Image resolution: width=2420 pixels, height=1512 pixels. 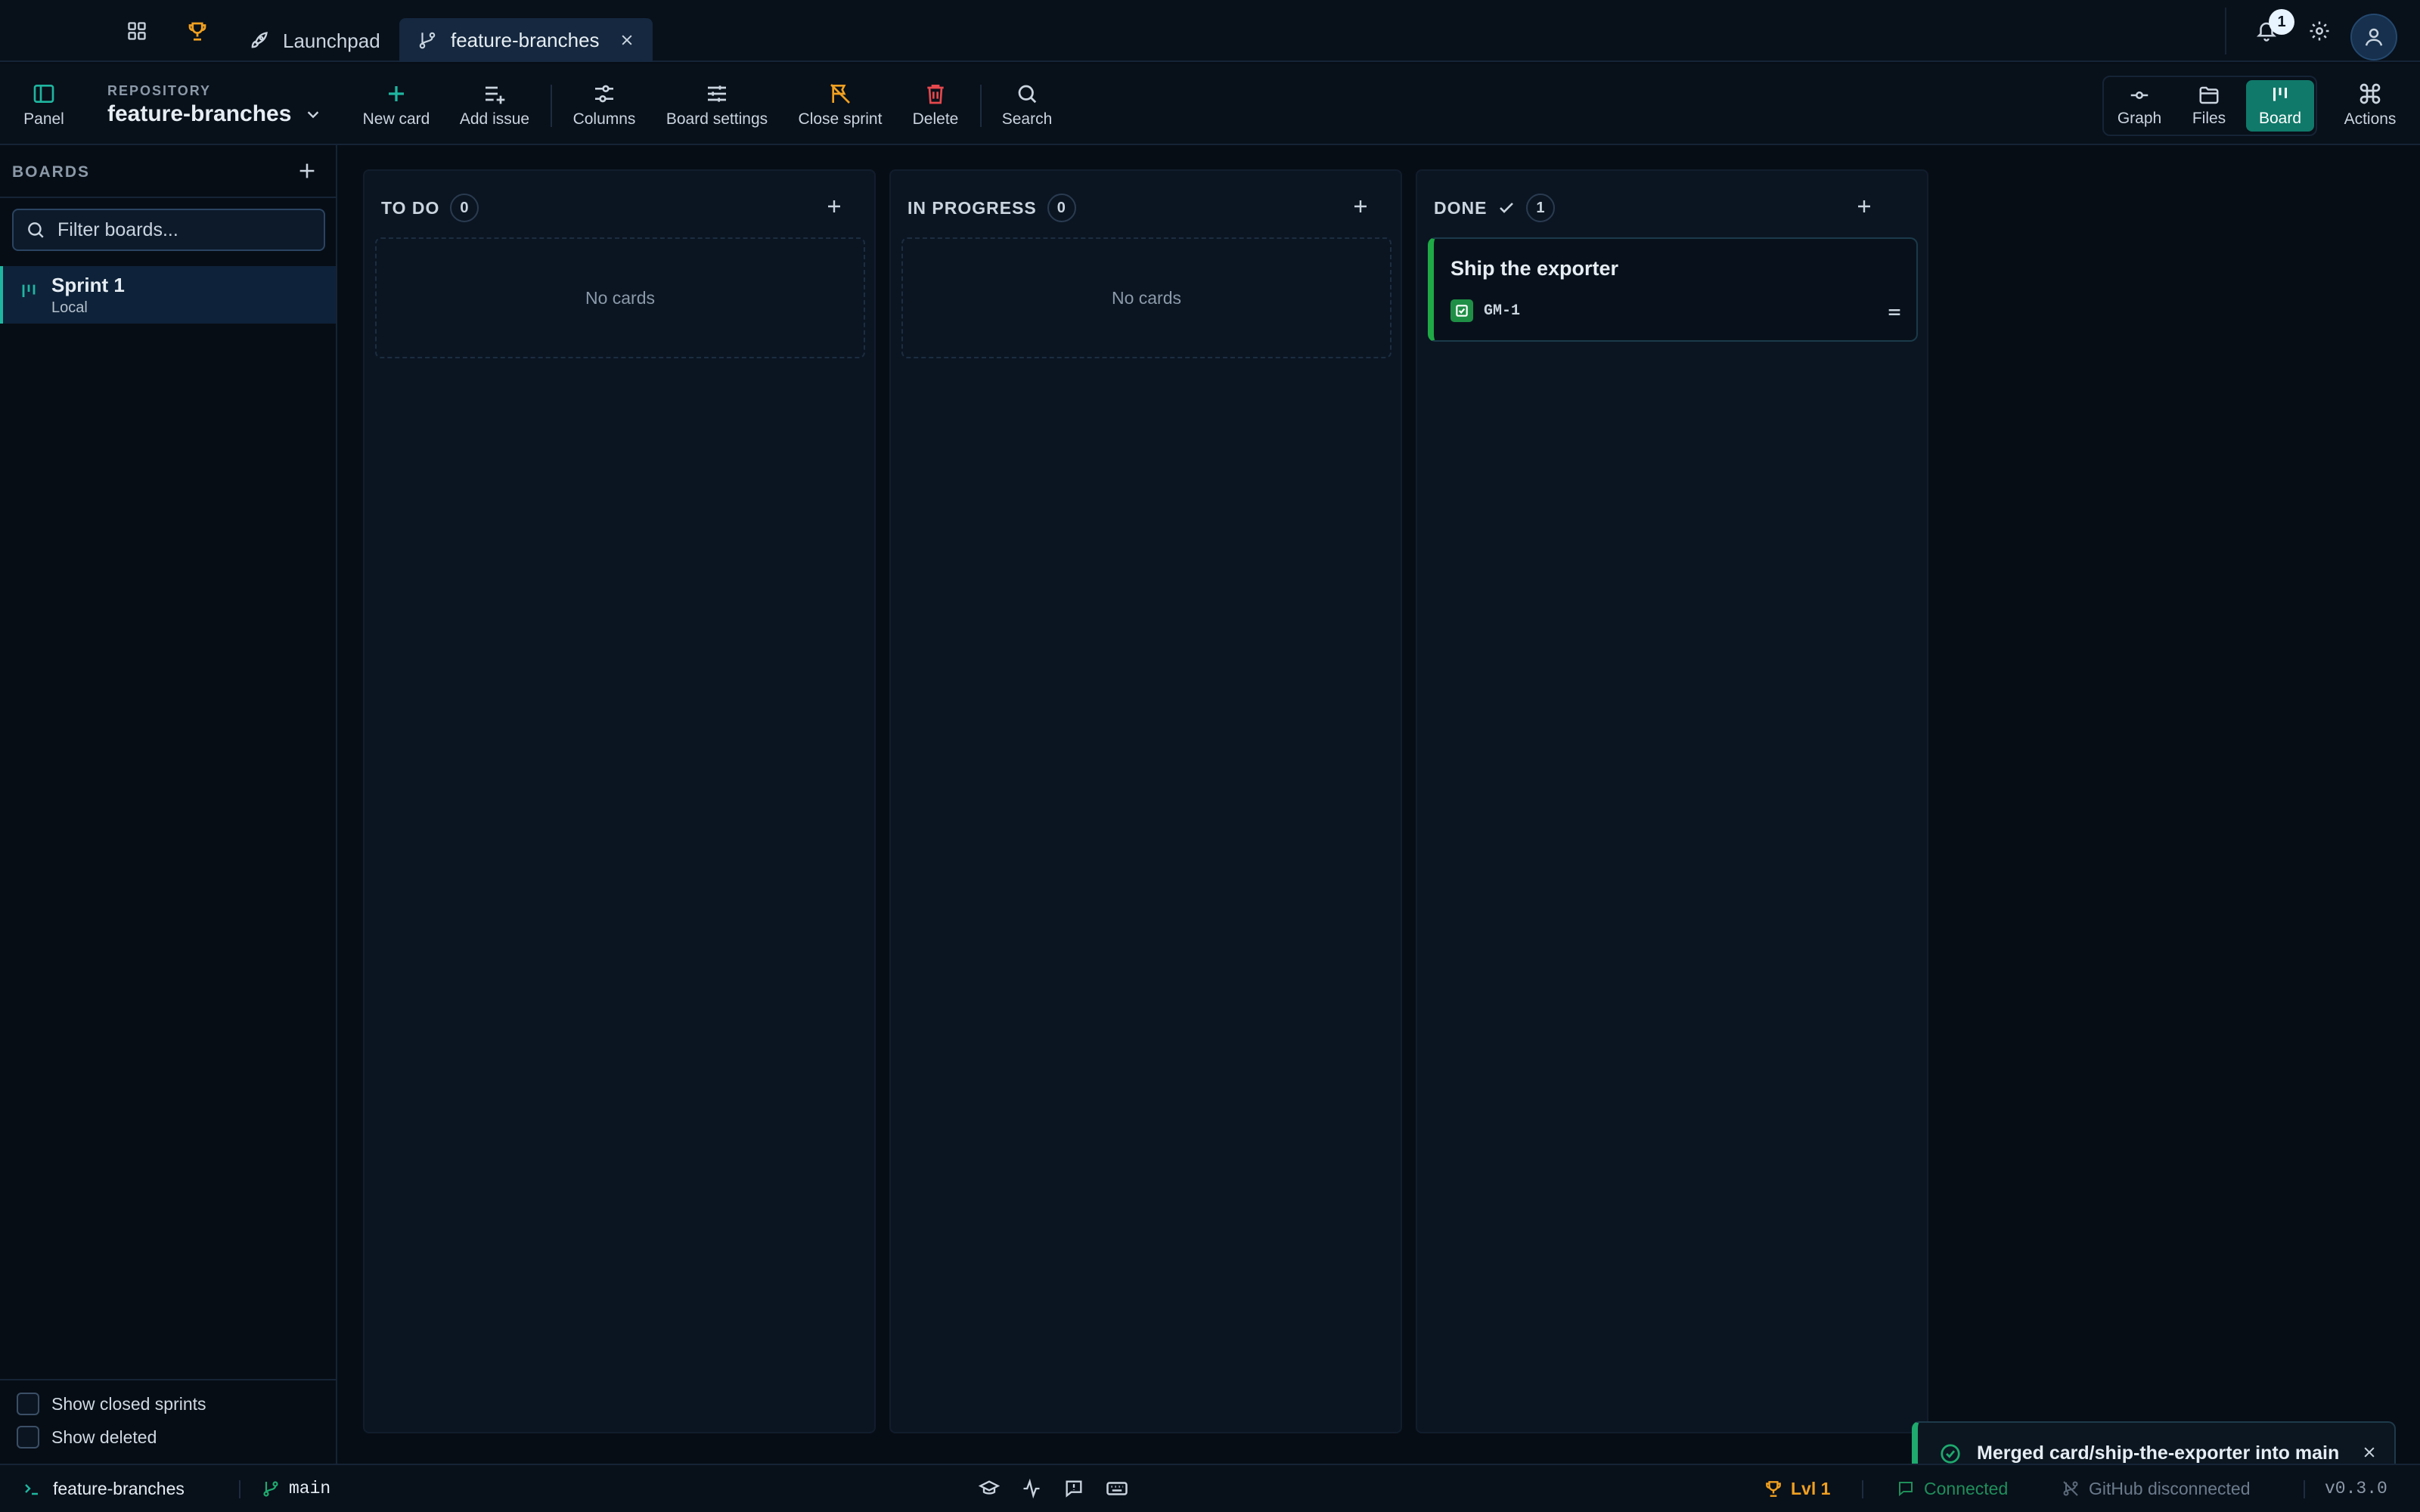 I want to click on sidebar-divider, so click(x=168, y=197).